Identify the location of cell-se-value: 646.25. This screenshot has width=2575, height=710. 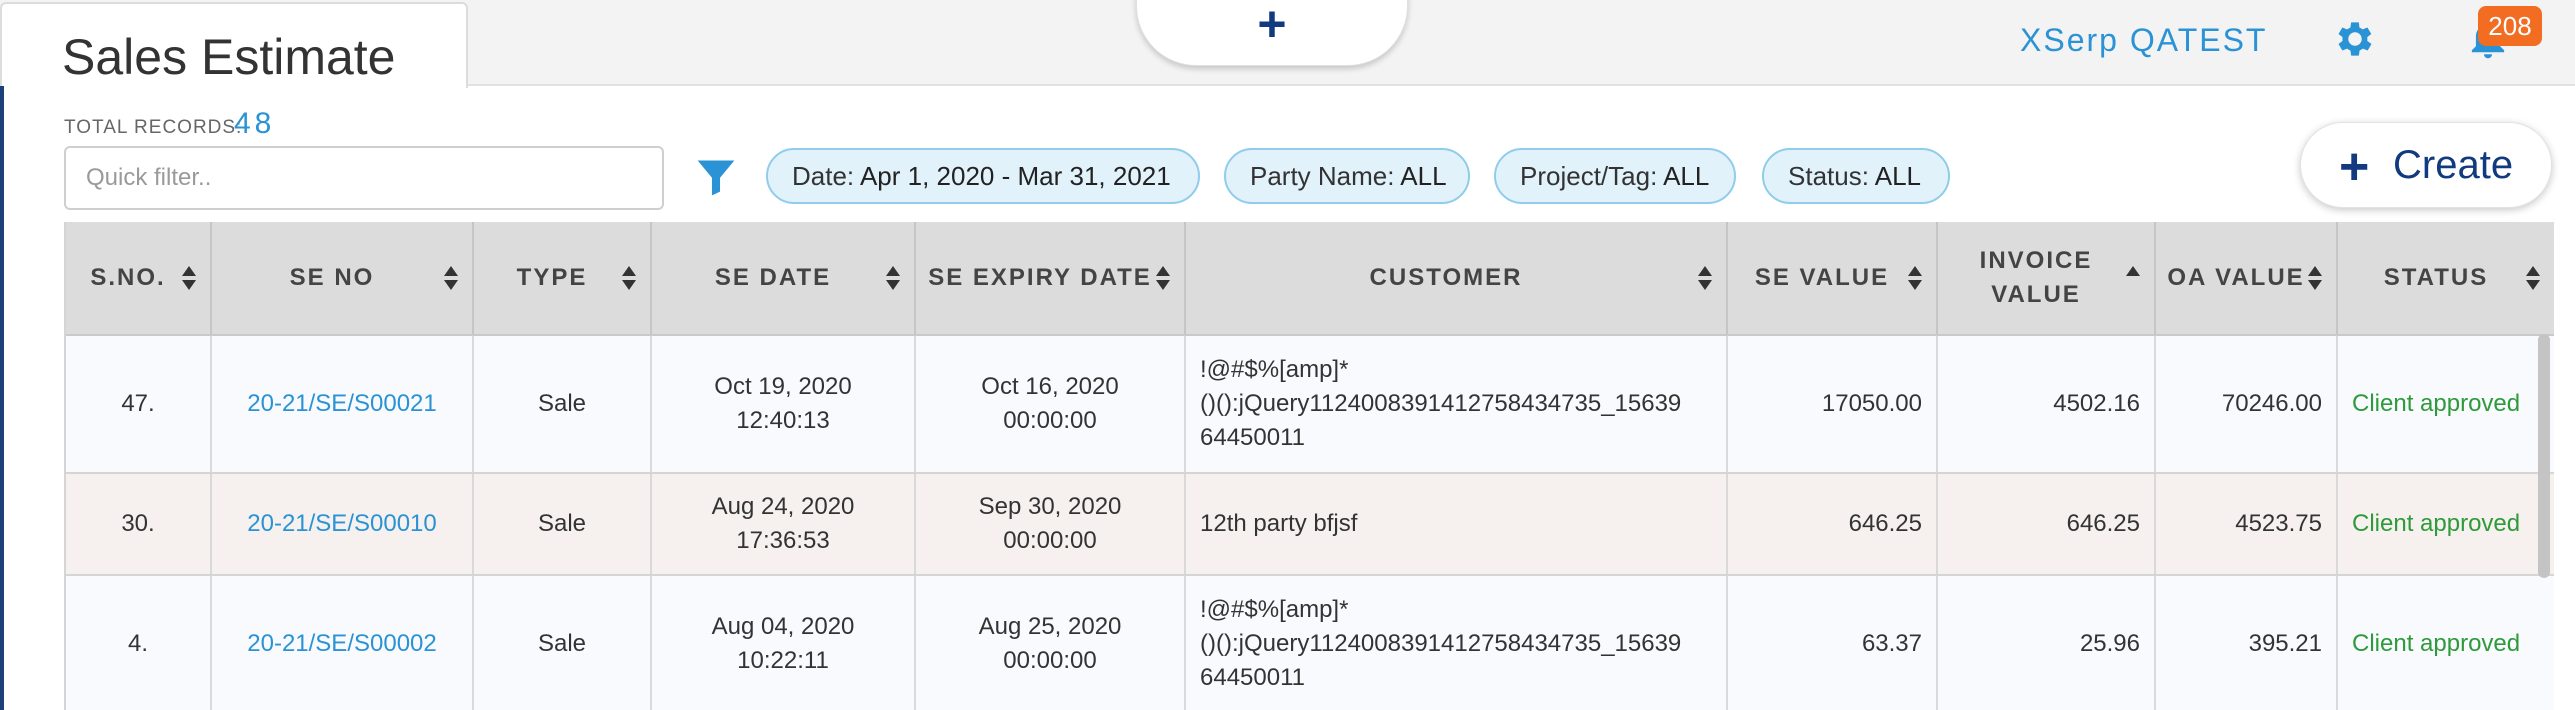
(1833, 524).